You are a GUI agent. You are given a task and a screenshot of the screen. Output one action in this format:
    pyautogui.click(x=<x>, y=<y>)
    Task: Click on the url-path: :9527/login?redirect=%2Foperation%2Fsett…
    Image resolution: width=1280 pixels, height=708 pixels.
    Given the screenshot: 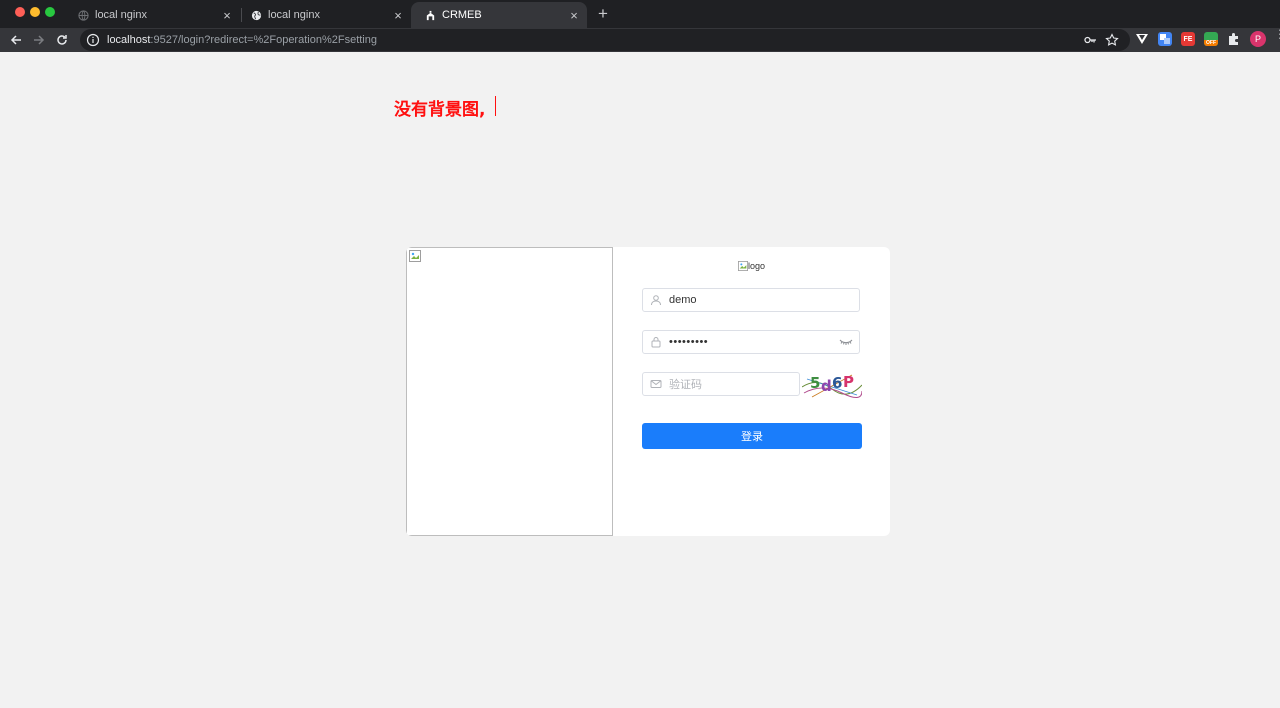 What is the action you would take?
    pyautogui.click(x=263, y=40)
    